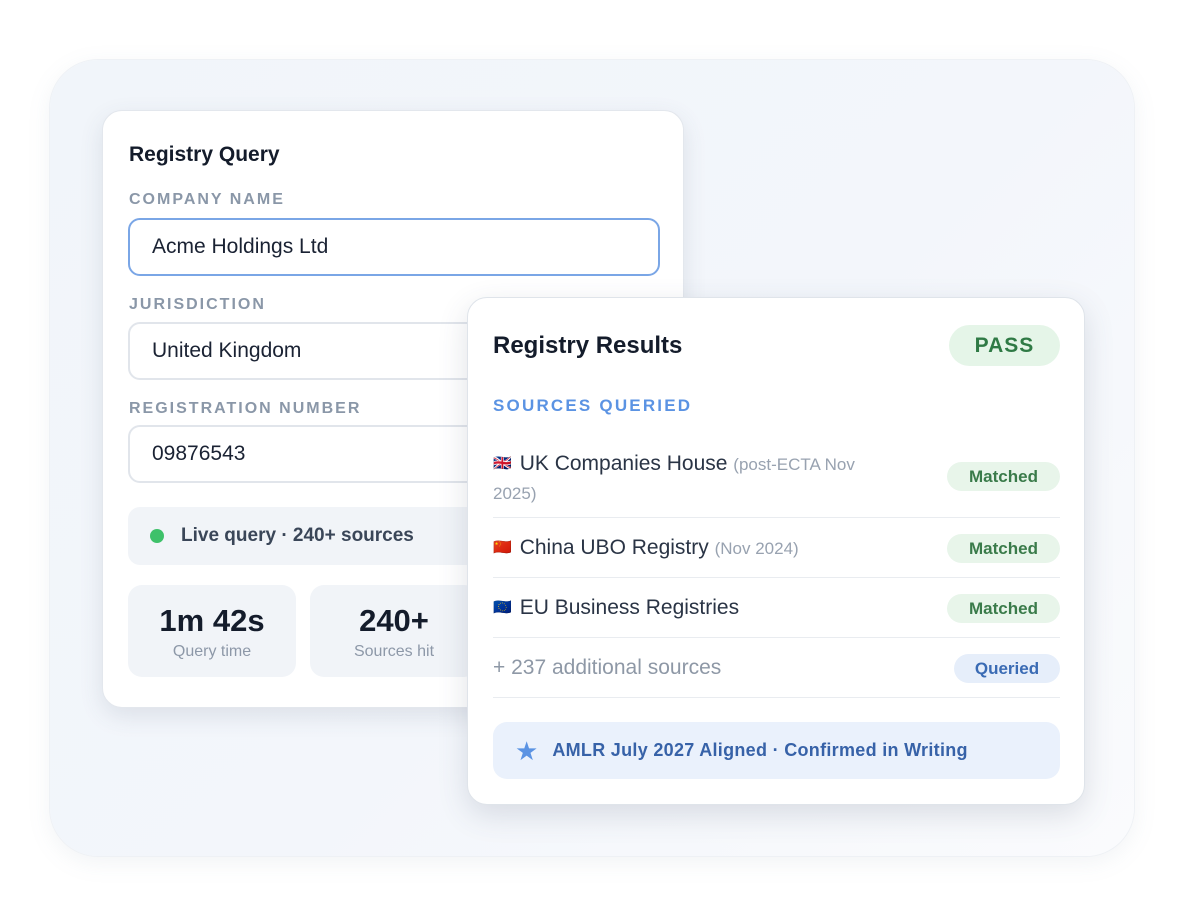  Describe the element at coordinates (588, 345) in the screenshot. I see `results-title: Registry Results` at that location.